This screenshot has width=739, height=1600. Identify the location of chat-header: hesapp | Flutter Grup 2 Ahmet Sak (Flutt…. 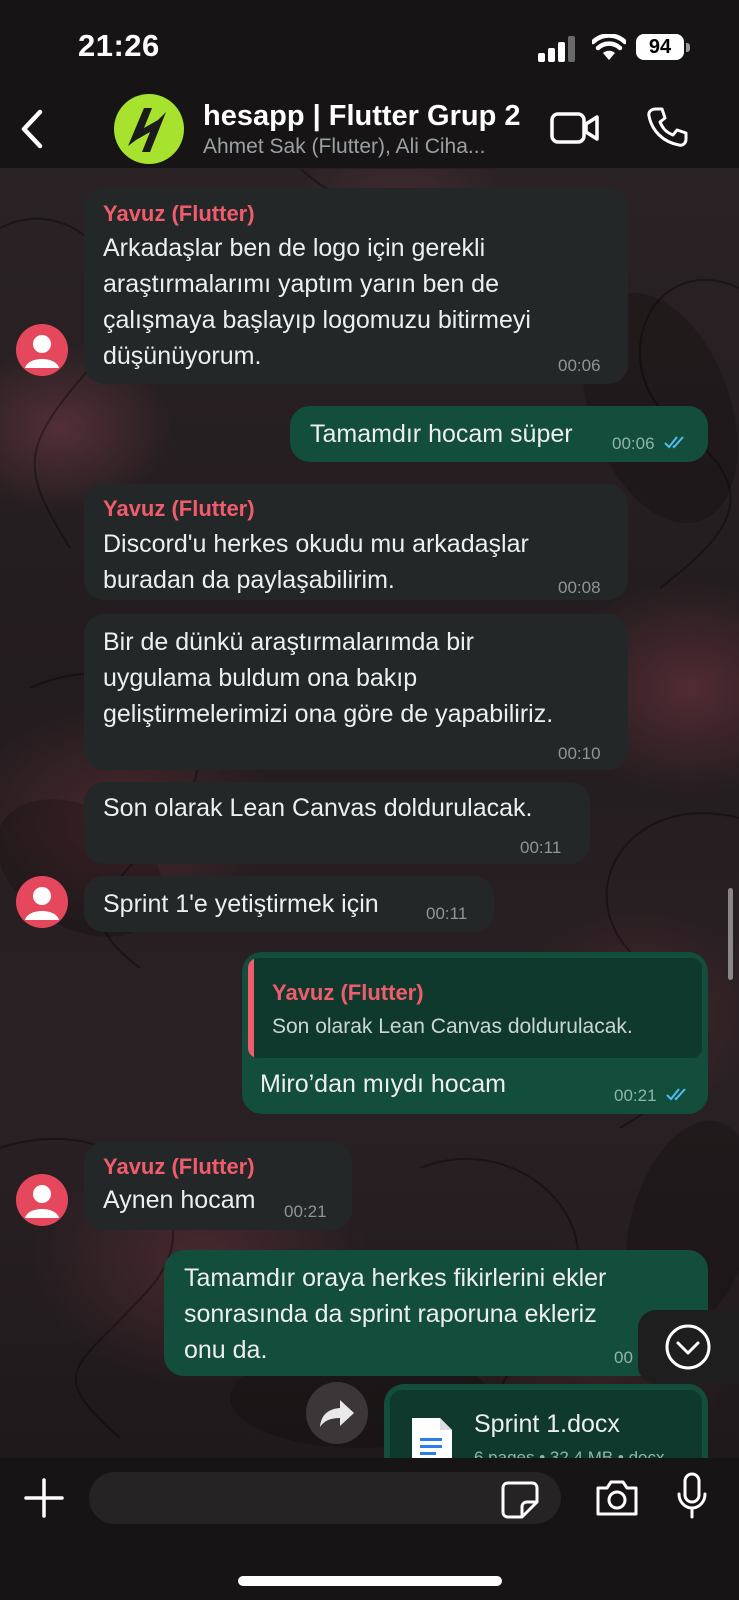
(369, 130).